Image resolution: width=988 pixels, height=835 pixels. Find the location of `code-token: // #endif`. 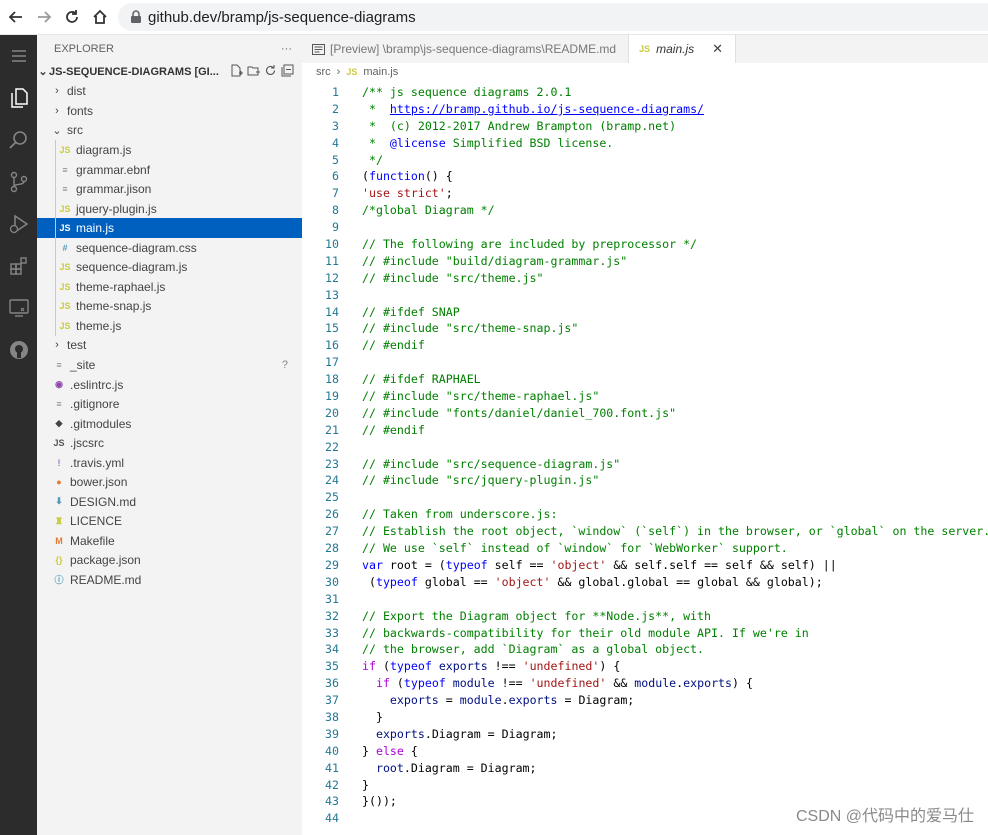

code-token: // #endif is located at coordinates (393, 345).